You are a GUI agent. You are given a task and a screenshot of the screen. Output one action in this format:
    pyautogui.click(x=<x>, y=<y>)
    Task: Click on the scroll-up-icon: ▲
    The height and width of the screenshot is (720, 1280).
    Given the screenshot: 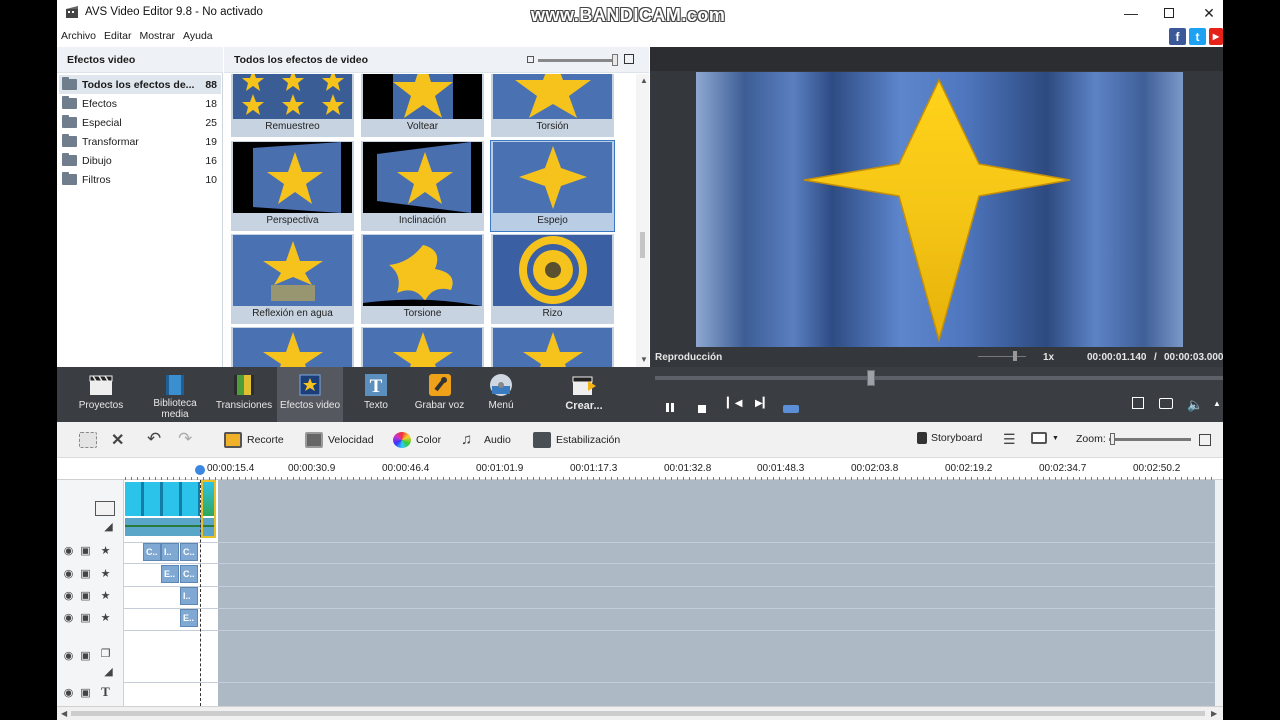 What is the action you would take?
    pyautogui.click(x=644, y=80)
    